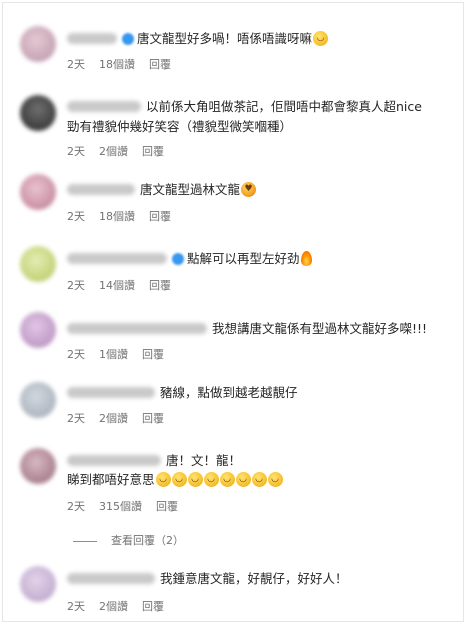  Describe the element at coordinates (249, 189) in the screenshot. I see `heart-eyes-emoji-icon: ♥` at that location.